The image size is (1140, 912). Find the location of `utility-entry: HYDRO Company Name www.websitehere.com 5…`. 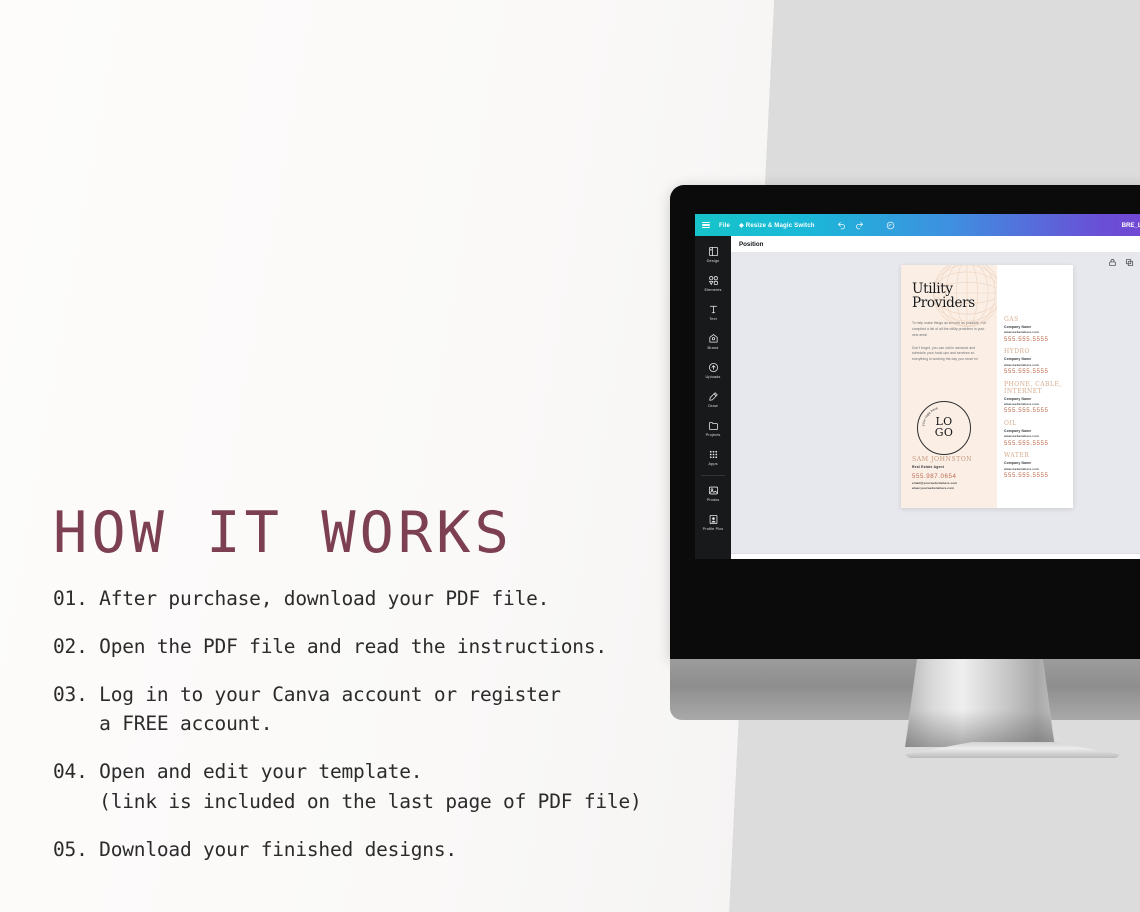

utility-entry: HYDRO Company Name www.websitehere.com 5… is located at coordinates (1035, 362).